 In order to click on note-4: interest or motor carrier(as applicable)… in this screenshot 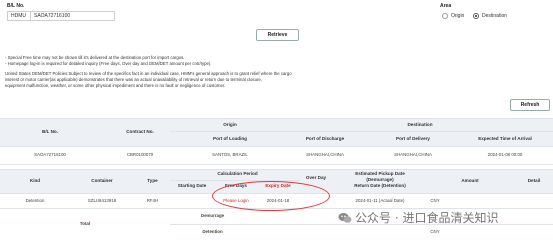, I will do `click(133, 79)`.